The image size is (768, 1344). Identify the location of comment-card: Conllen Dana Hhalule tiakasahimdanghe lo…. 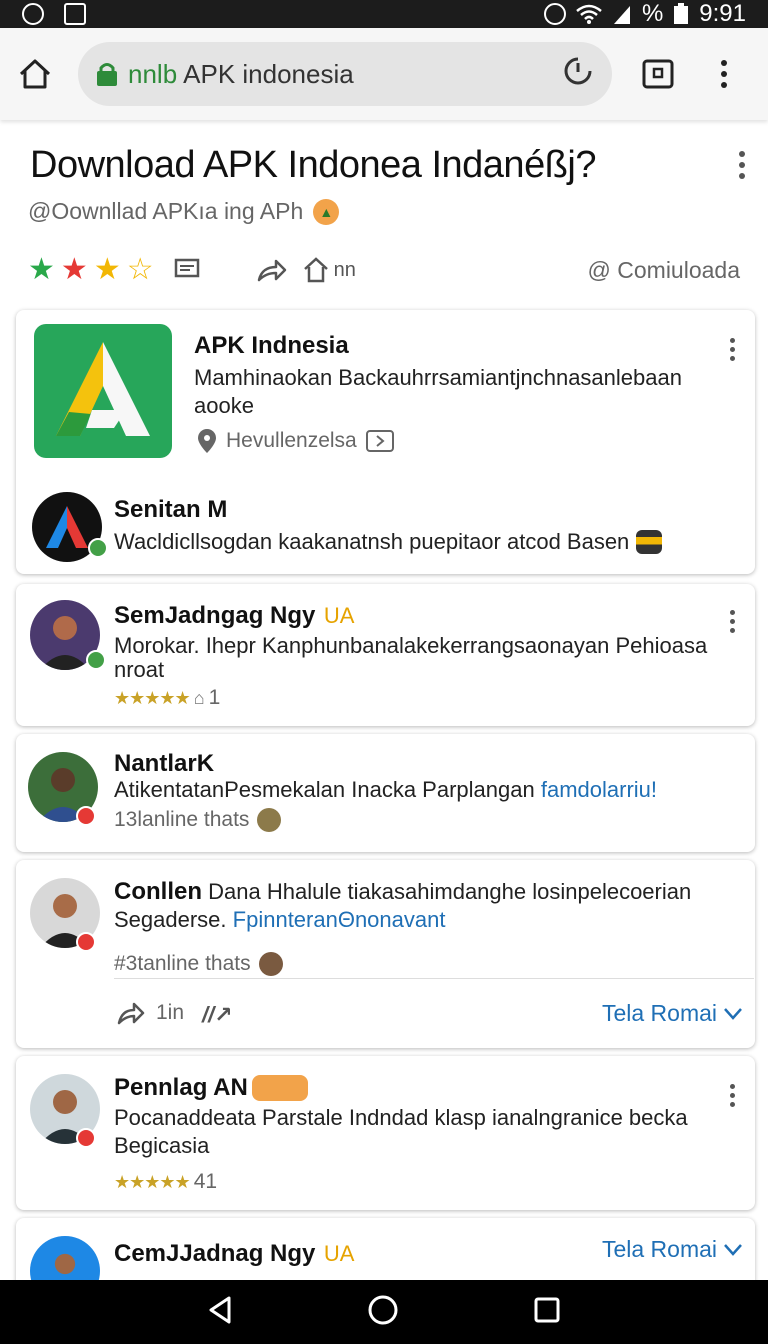
(385, 954).